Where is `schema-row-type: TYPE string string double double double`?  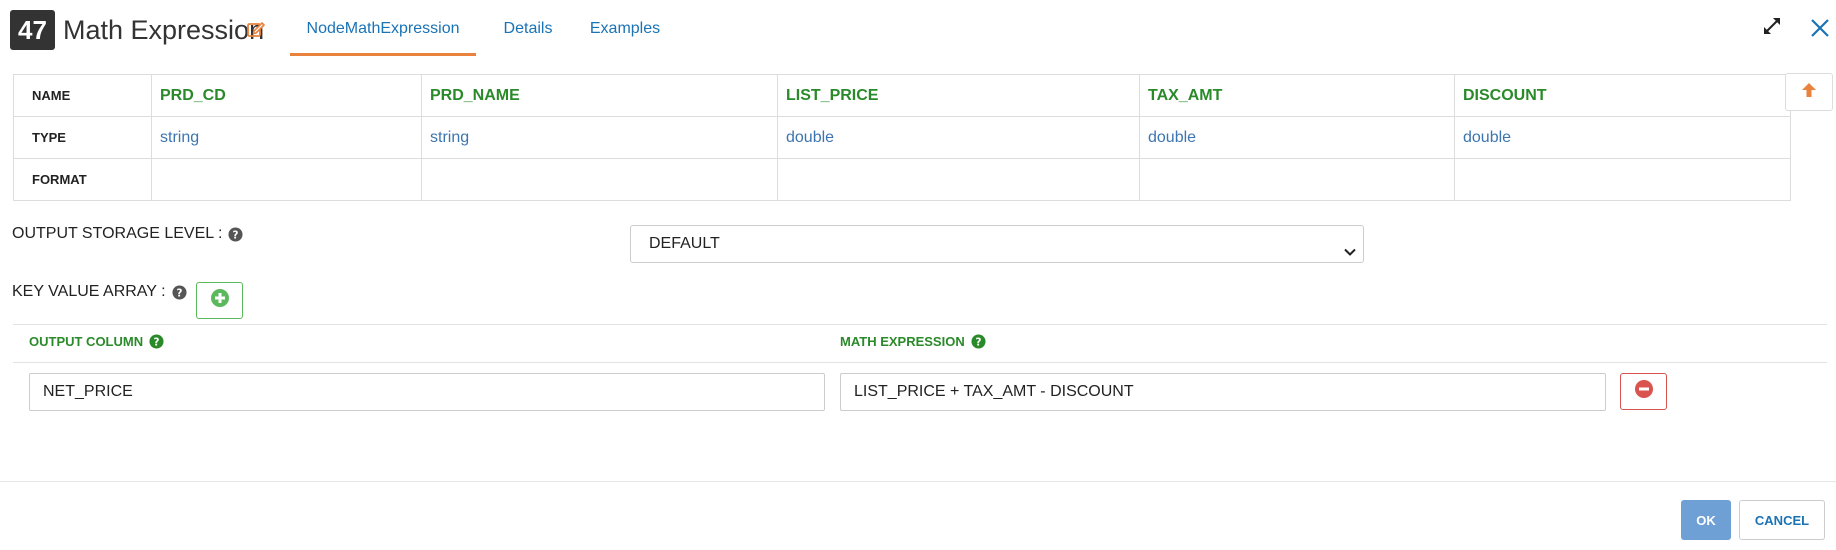
schema-row-type: TYPE string string double double double is located at coordinates (902, 137).